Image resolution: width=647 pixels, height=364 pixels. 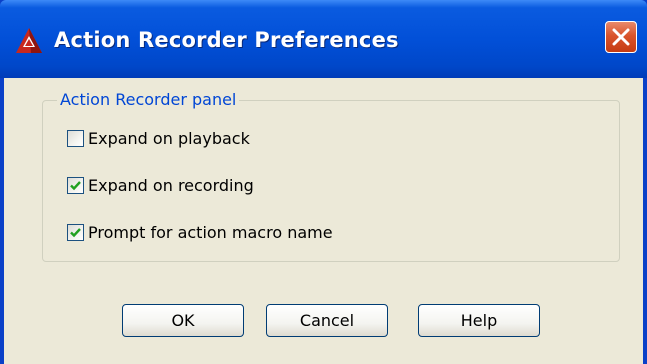 I want to click on close-icon, so click(x=621, y=37).